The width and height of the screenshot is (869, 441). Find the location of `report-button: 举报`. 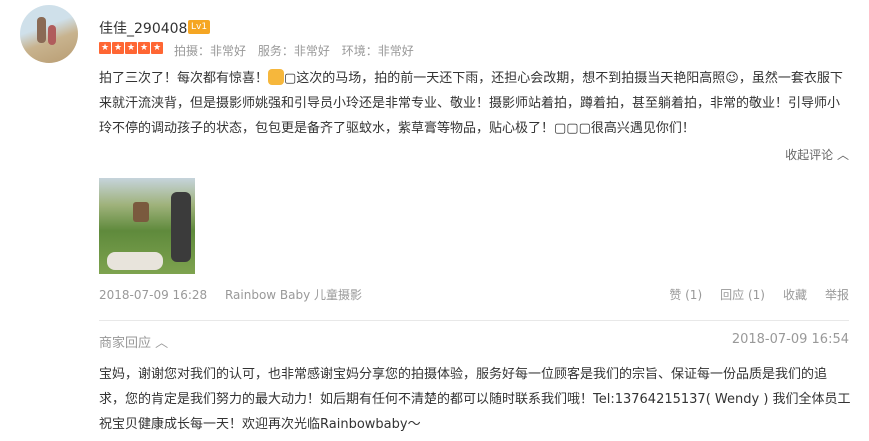

report-button: 举报 is located at coordinates (837, 294).